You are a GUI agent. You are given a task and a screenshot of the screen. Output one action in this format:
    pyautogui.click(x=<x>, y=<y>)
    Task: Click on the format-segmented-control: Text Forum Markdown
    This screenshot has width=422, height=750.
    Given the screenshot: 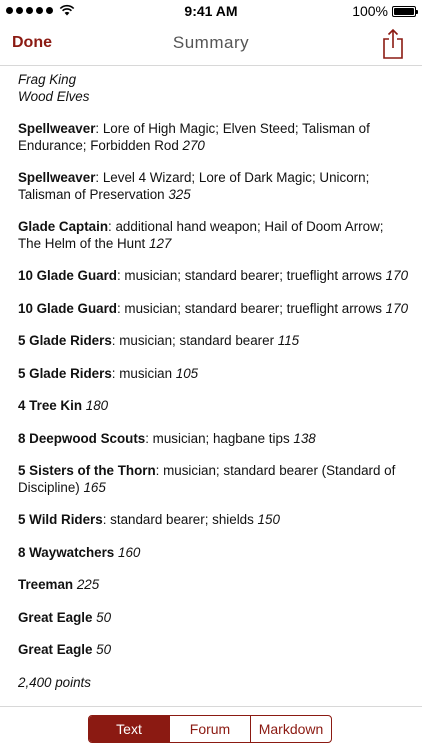 What is the action you would take?
    pyautogui.click(x=210, y=729)
    